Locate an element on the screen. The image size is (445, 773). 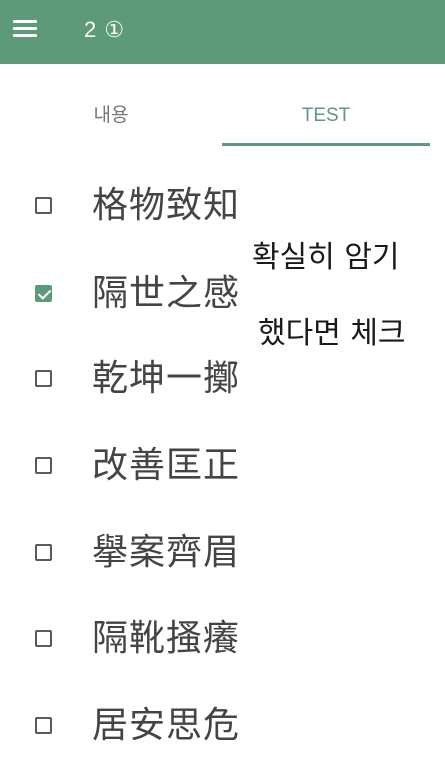
list-item: 隔靴搔癢 is located at coordinates (130, 635).